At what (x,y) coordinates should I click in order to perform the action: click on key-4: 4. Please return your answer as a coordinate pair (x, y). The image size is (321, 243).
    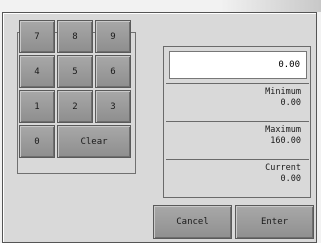
    Looking at the image, I should click on (37, 71).